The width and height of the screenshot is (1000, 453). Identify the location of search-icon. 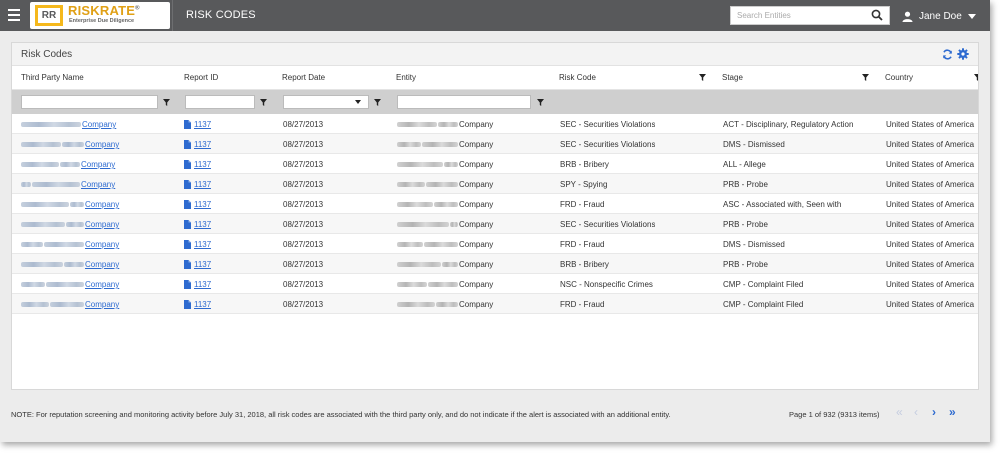
(877, 15).